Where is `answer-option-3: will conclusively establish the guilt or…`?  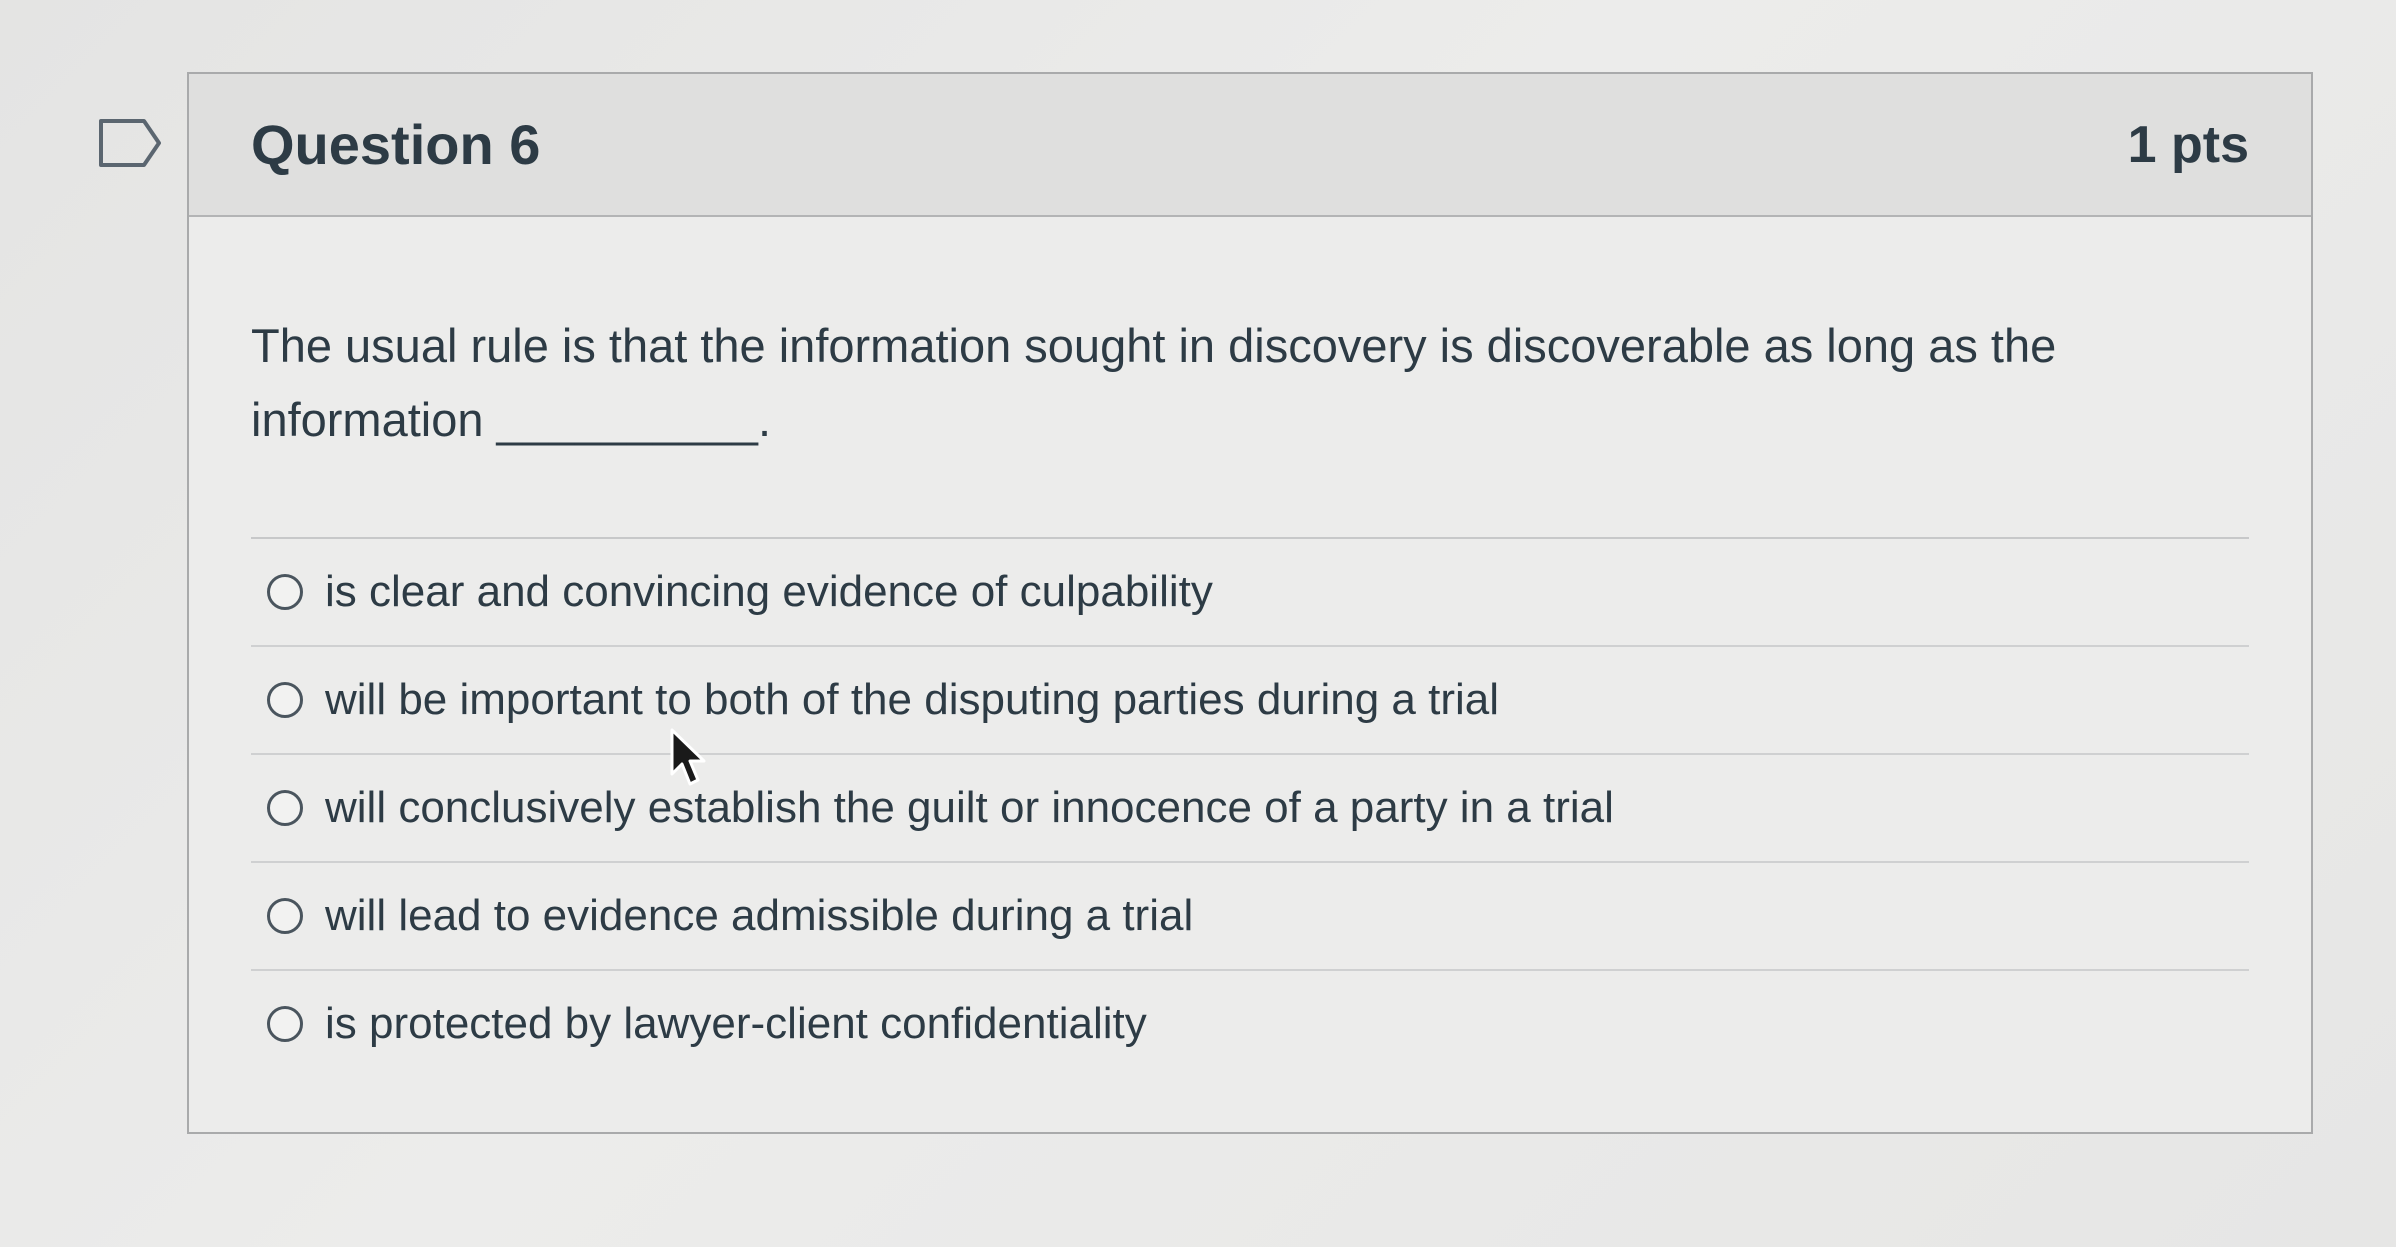 answer-option-3: will conclusively establish the guilt or… is located at coordinates (1250, 809).